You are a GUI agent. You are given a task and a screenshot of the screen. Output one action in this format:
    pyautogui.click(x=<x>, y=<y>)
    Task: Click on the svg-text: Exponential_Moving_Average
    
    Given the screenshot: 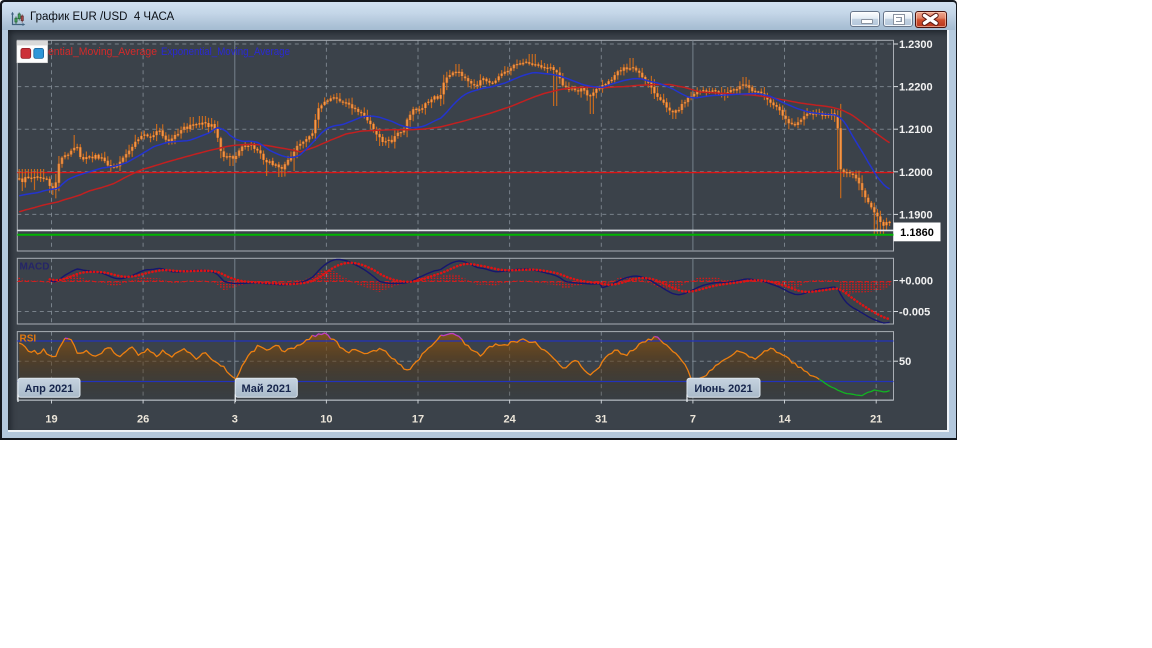 What is the action you would take?
    pyautogui.click(x=225, y=52)
    